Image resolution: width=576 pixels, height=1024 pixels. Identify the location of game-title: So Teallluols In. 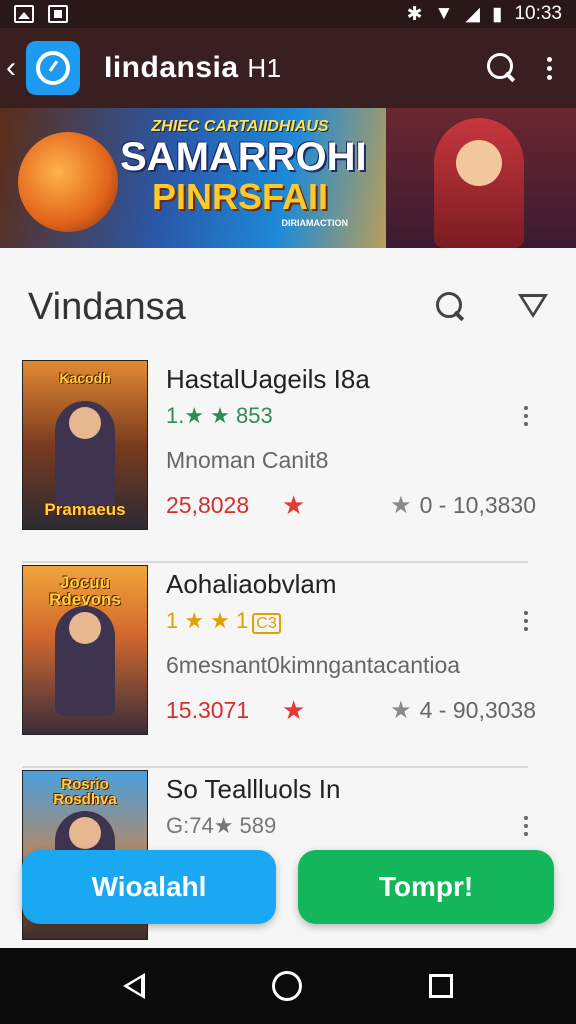
(253, 789).